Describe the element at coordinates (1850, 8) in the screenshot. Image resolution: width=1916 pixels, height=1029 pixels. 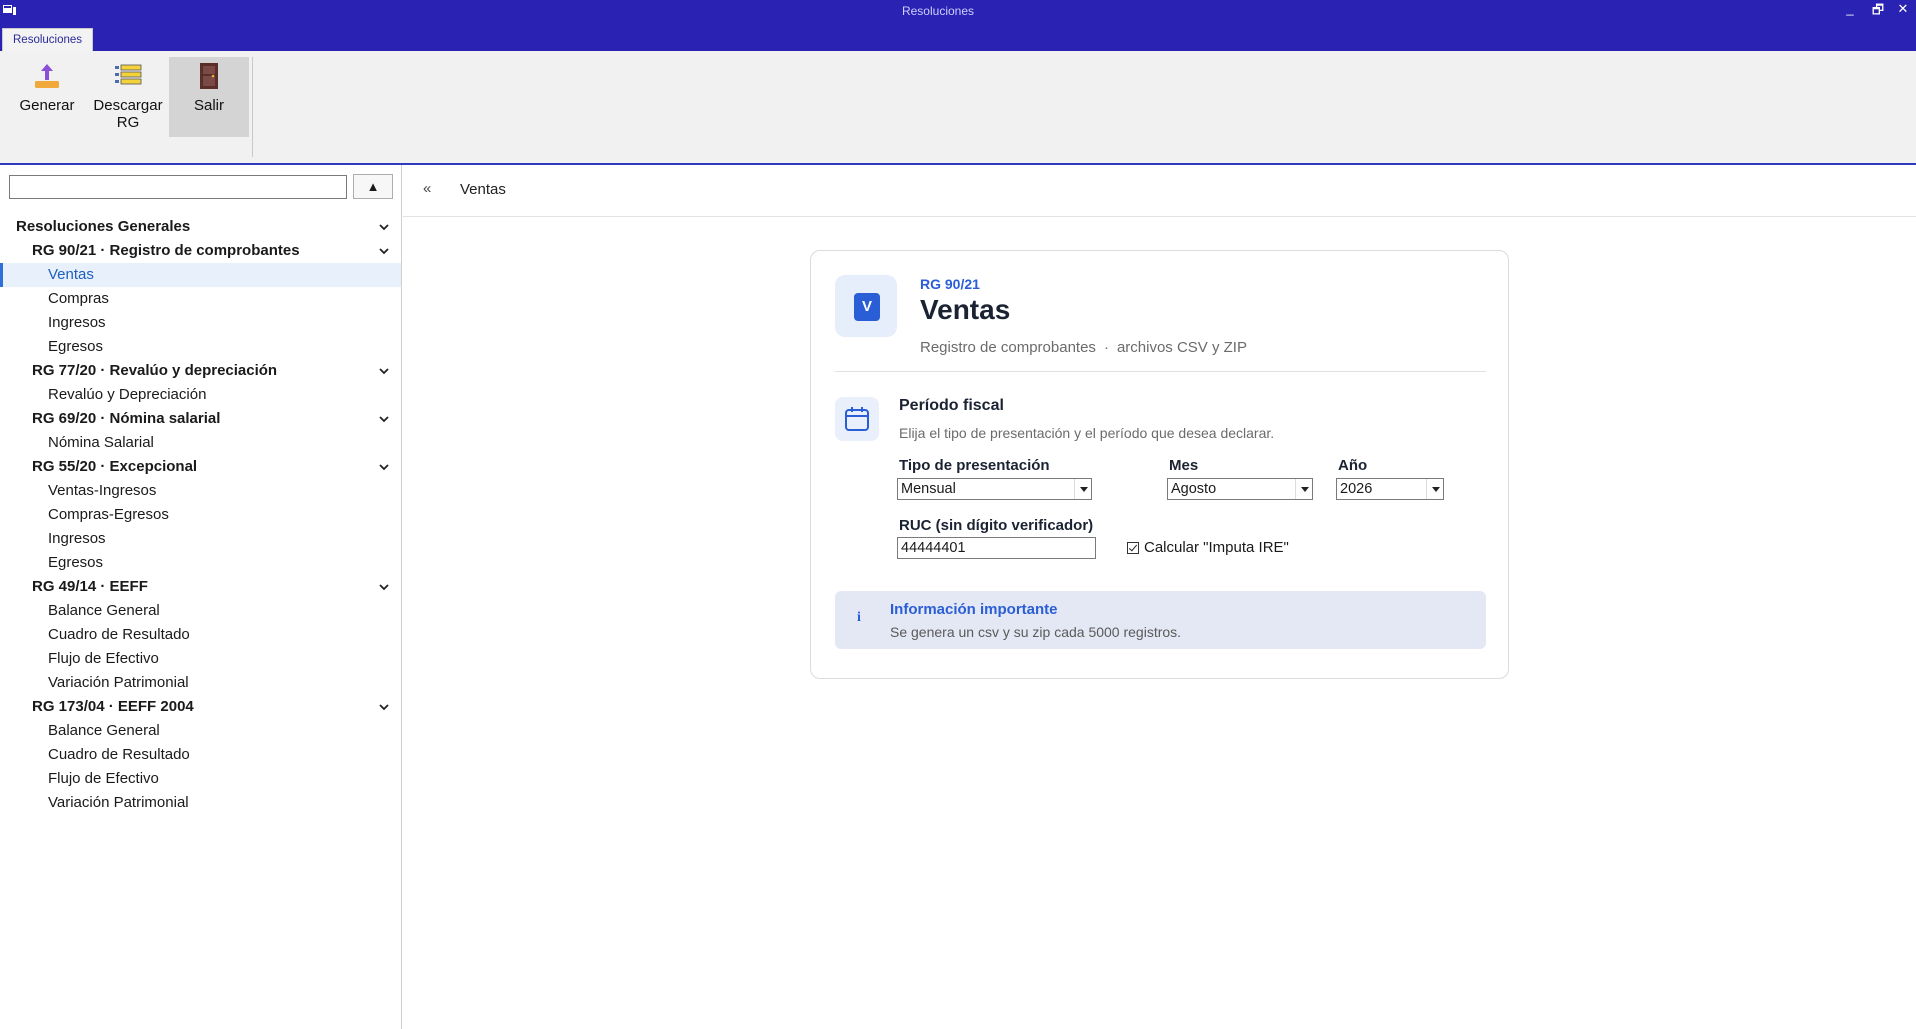
I see `minimize-button: _` at that location.